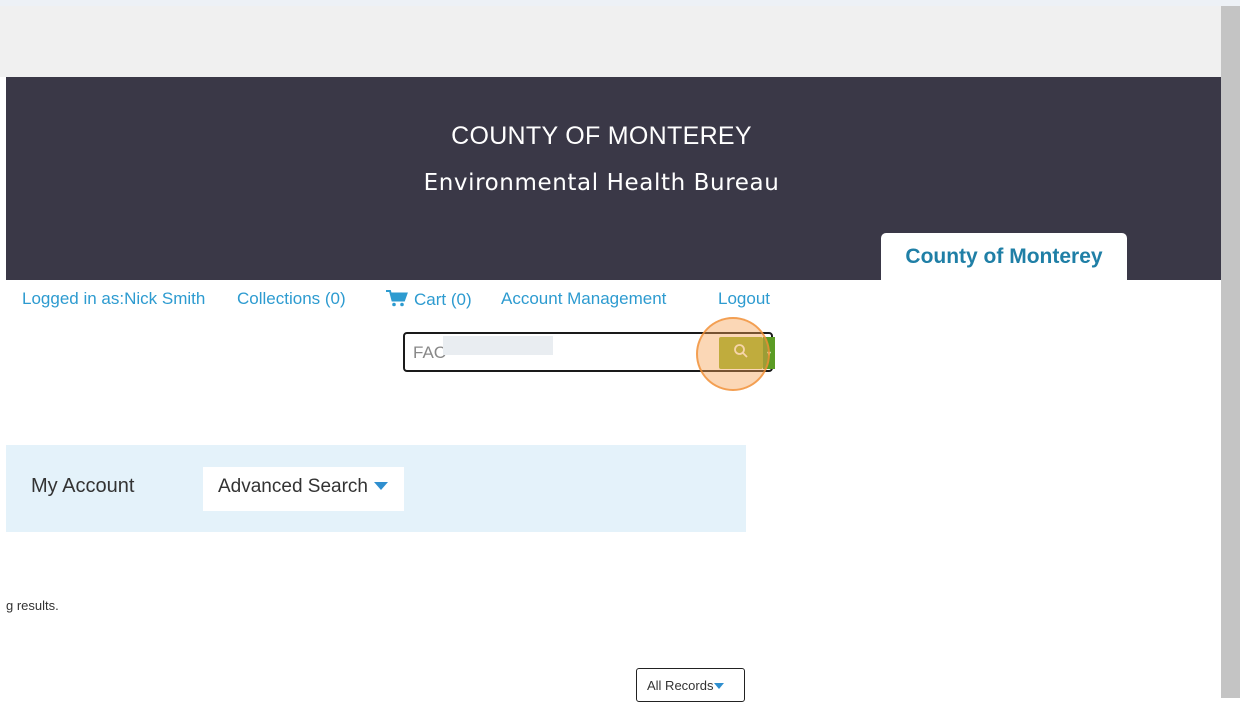 The width and height of the screenshot is (1240, 702). I want to click on records-filter-dropdown: All Records, so click(690, 685).